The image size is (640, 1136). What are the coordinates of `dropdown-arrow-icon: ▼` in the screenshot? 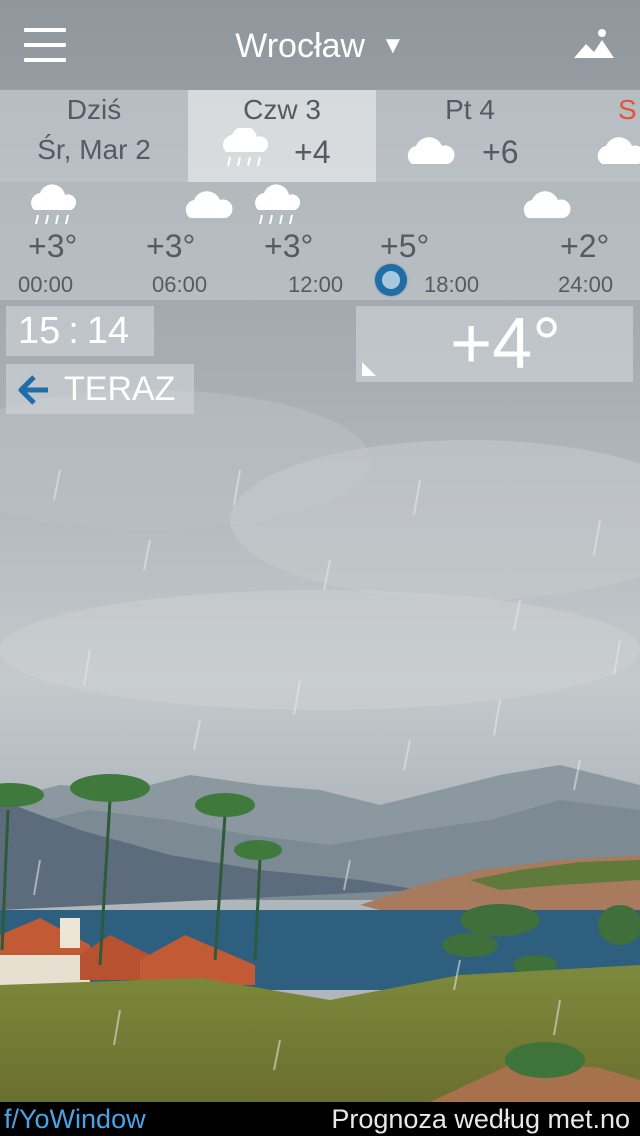 It's located at (392, 45).